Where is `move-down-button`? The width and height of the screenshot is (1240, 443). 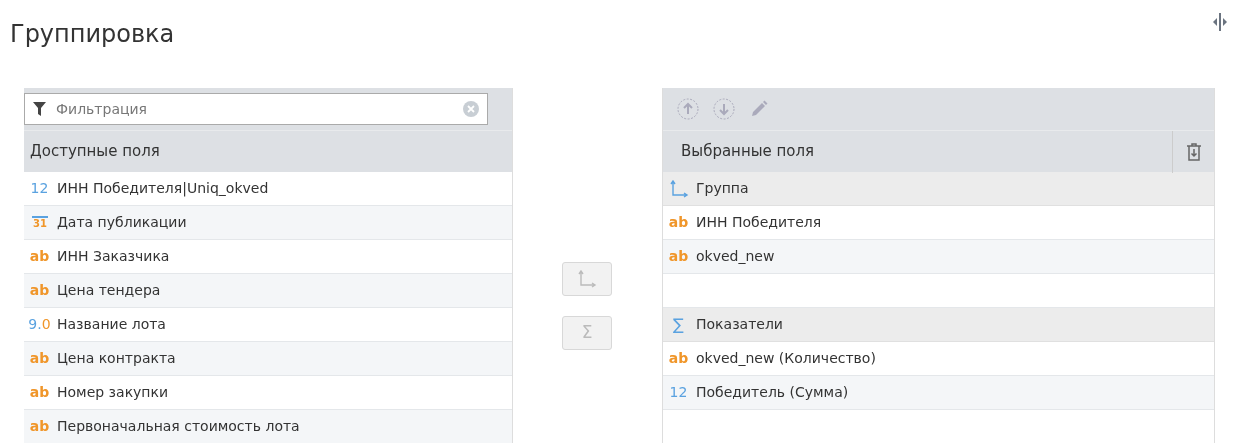 move-down-button is located at coordinates (724, 109).